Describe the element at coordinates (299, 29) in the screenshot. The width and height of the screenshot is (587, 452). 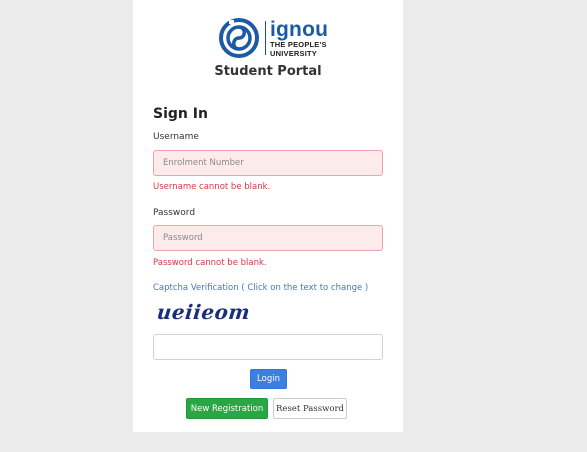
I see `brand-name: ignou` at that location.